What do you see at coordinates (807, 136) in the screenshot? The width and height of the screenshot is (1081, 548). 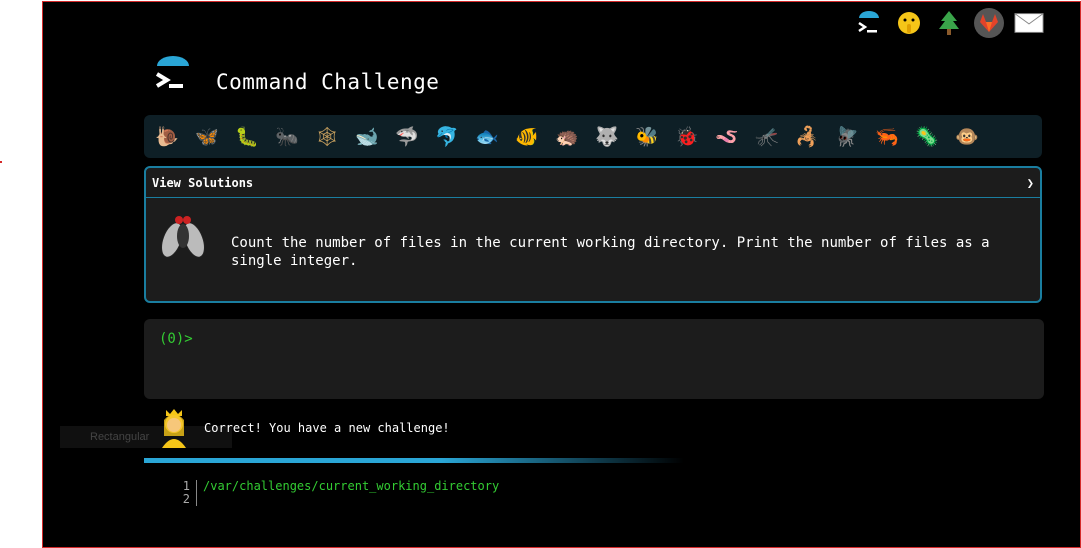 I see `scorpion-icon: 🦂` at bounding box center [807, 136].